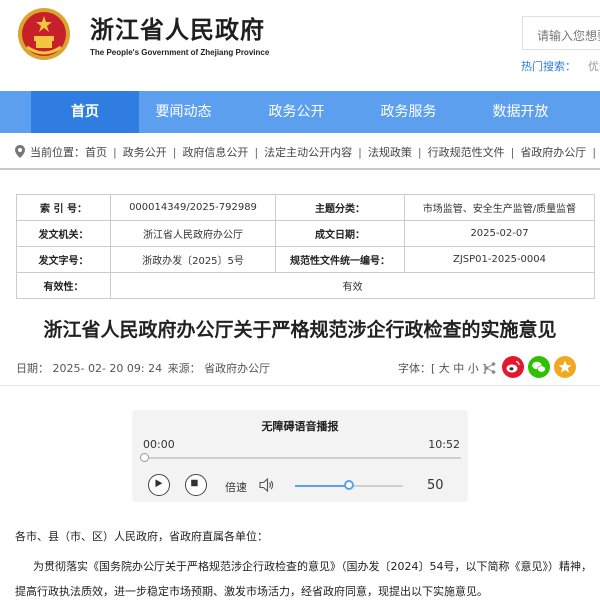 The image size is (600, 601). What do you see at coordinates (539, 367) in the screenshot?
I see `wechat-icon` at bounding box center [539, 367].